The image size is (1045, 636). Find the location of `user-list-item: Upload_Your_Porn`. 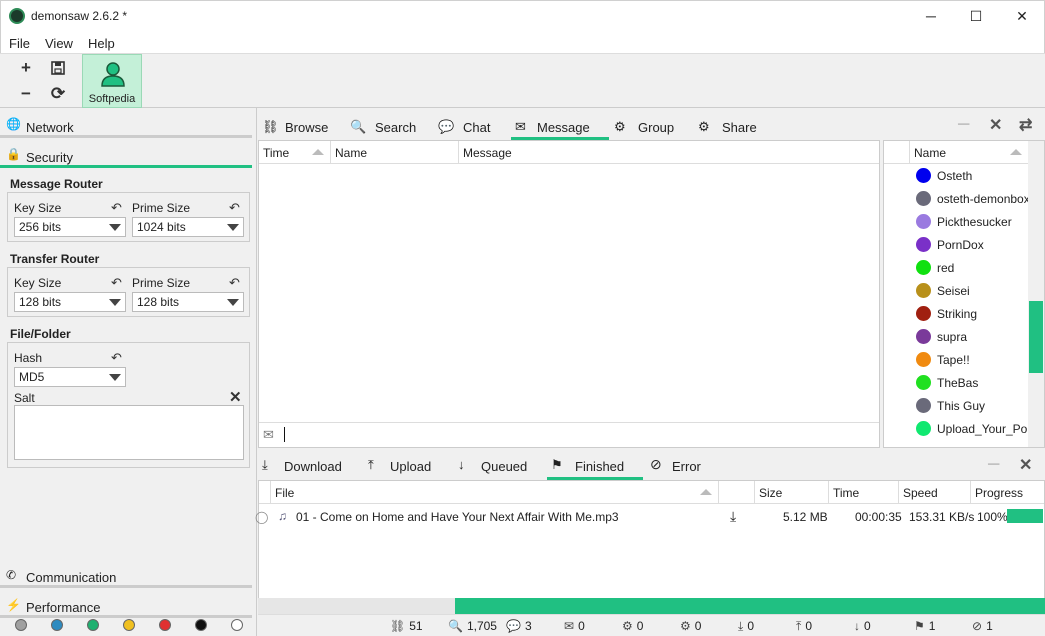

user-list-item: Upload_Your_Porn is located at coordinates (974, 429).